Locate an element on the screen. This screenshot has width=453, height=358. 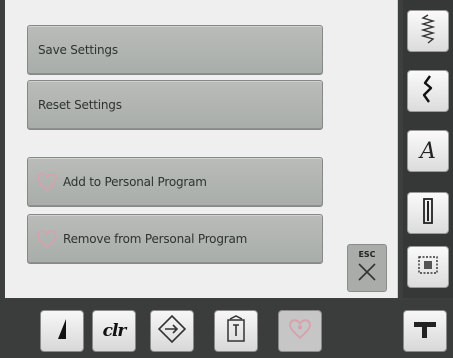
needle-position-button is located at coordinates (62, 331).